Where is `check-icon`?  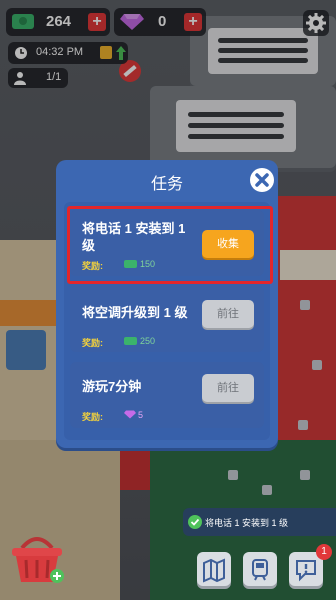 check-icon is located at coordinates (195, 522).